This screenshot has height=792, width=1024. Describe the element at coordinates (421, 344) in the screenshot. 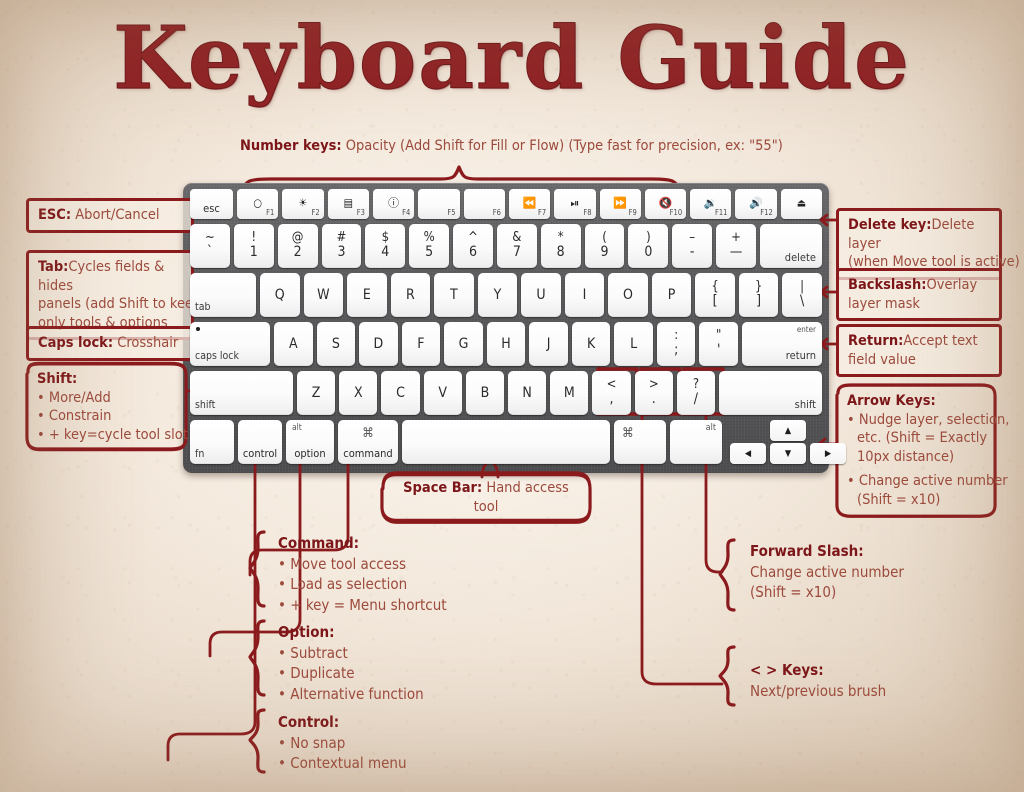

I see `key-f: F` at that location.